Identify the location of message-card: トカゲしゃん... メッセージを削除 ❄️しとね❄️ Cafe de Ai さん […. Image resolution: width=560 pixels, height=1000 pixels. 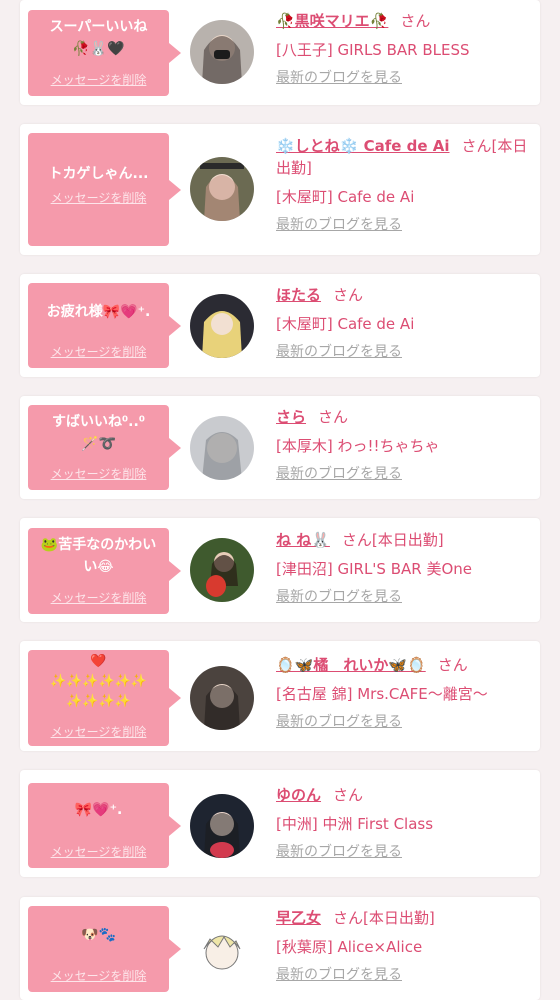
(280, 189).